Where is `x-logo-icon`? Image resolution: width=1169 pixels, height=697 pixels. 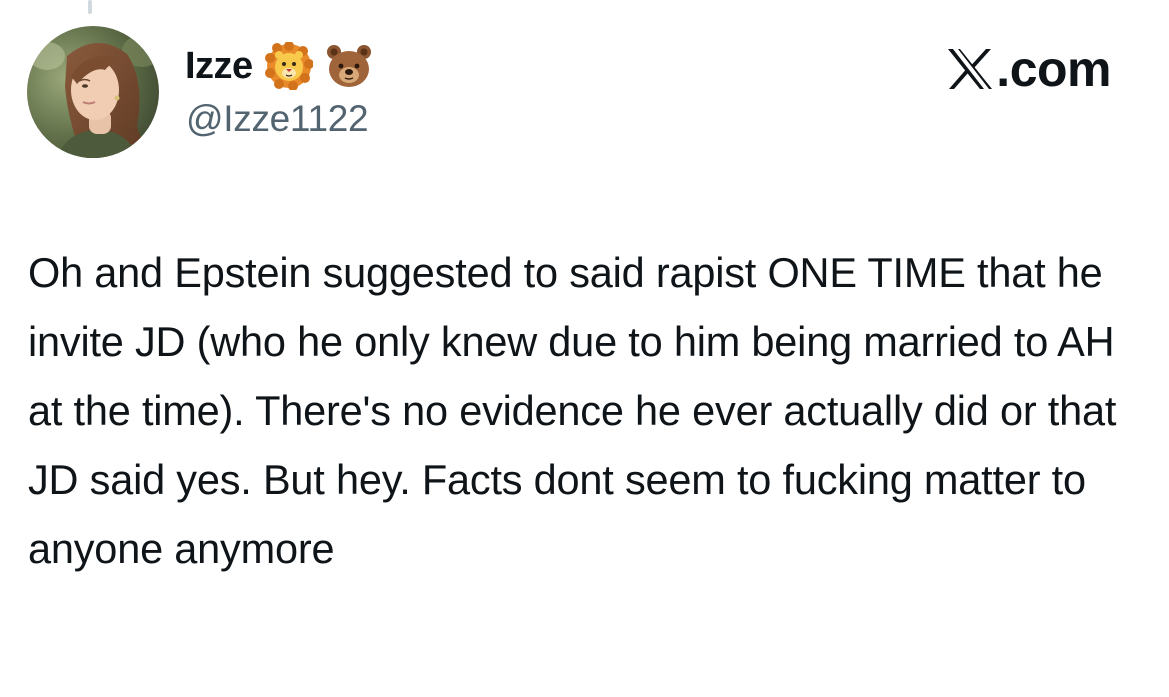
x-logo-icon is located at coordinates (970, 69).